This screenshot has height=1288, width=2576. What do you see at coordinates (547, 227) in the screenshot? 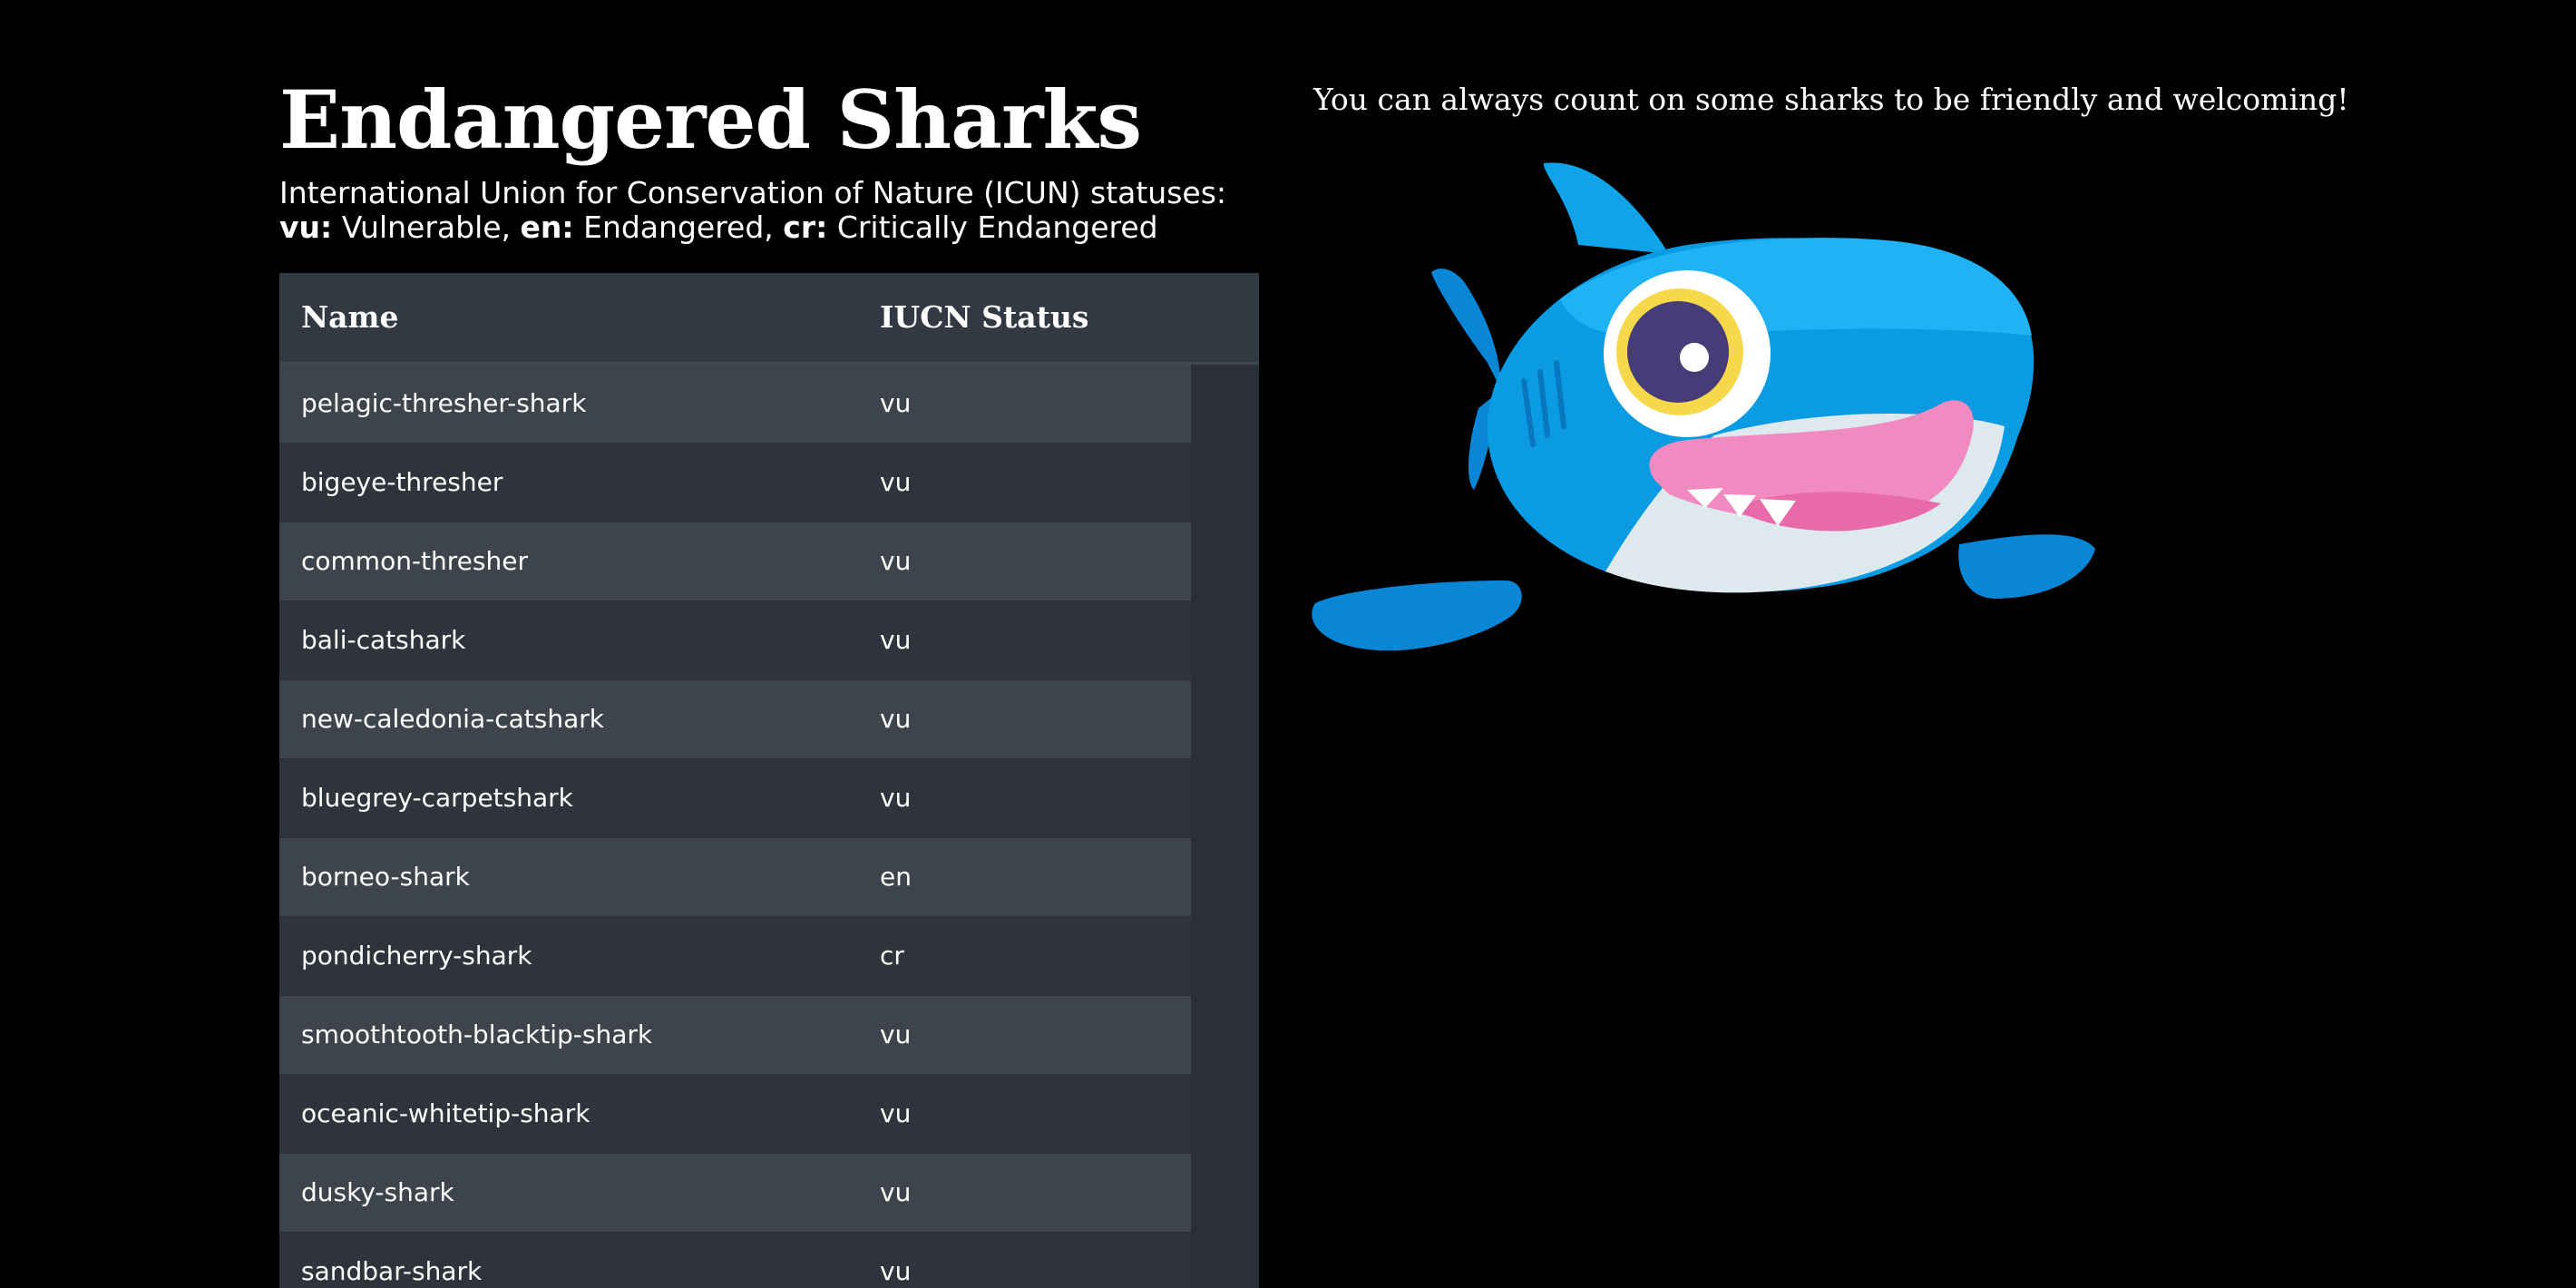
I see `legend-code-en: en:` at bounding box center [547, 227].